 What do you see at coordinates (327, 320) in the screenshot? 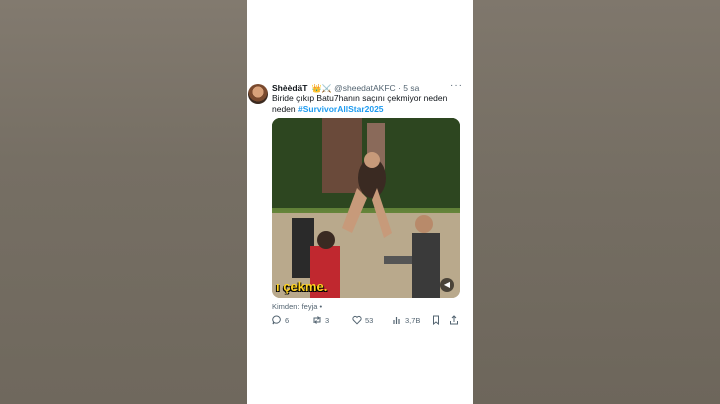
I see `retweet-count: 3` at bounding box center [327, 320].